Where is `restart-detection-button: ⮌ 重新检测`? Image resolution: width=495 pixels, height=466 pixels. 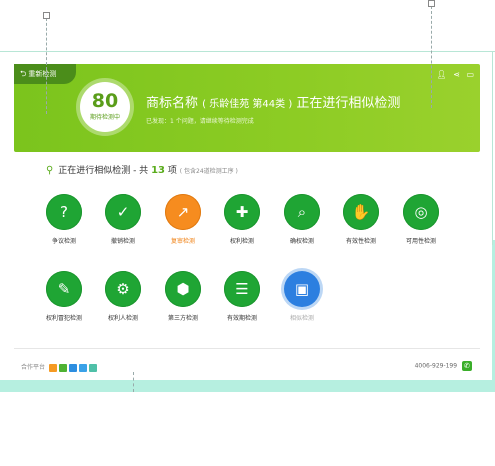
restart-detection-button: ⮌ 重新检测 is located at coordinates (45, 74).